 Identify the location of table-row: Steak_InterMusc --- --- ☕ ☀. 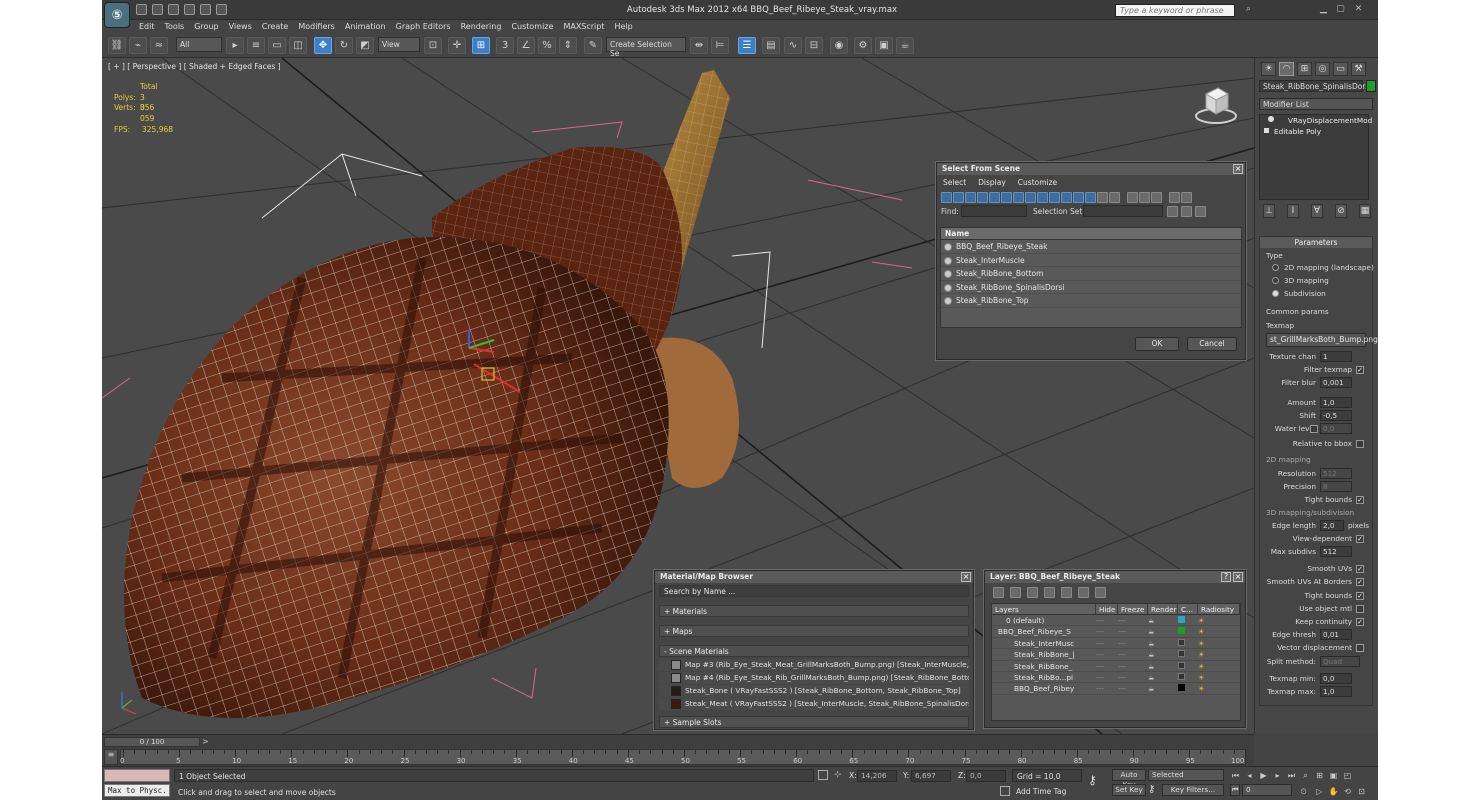
(1116, 644).